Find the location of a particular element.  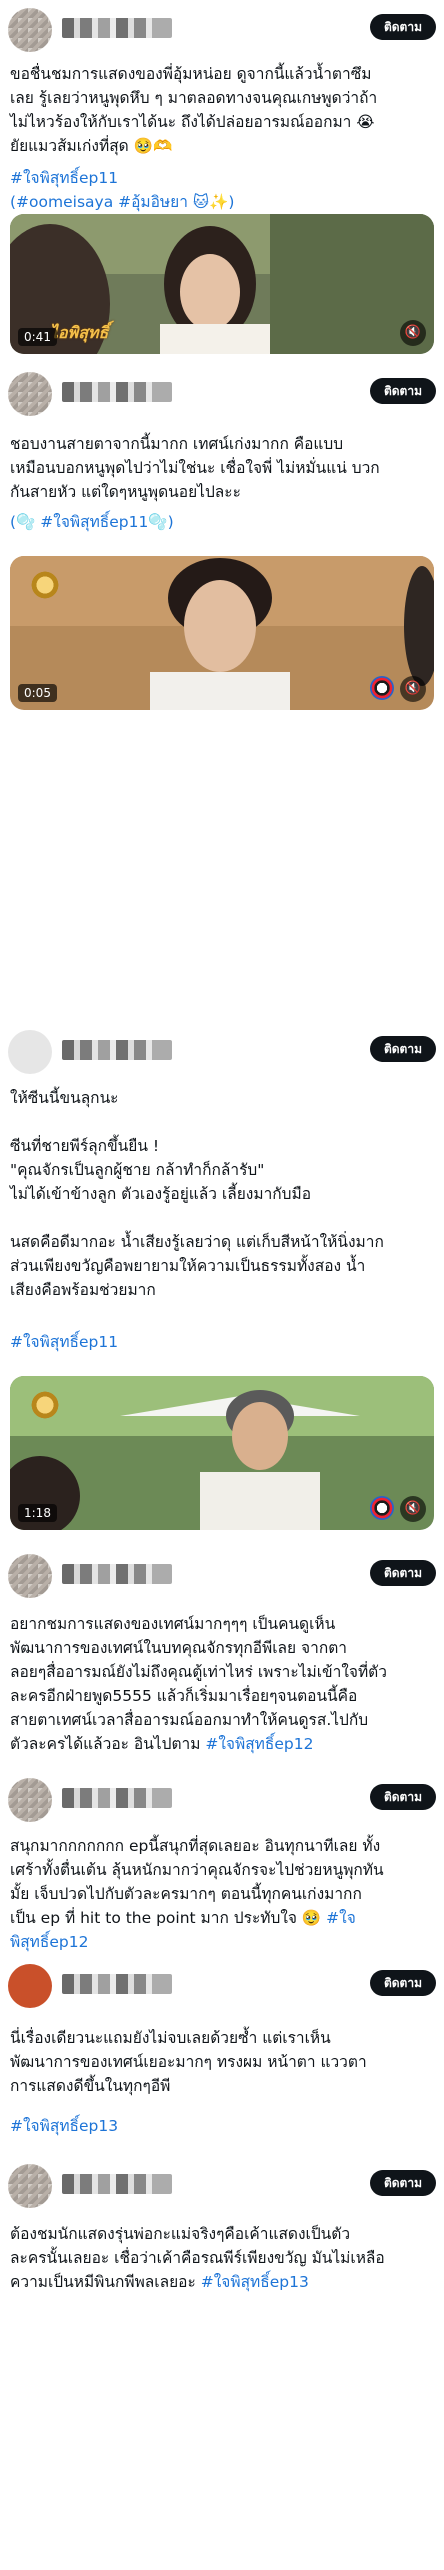

video-player: ไอพิสุทธิ์ 0:41 🔇 is located at coordinates (222, 284).